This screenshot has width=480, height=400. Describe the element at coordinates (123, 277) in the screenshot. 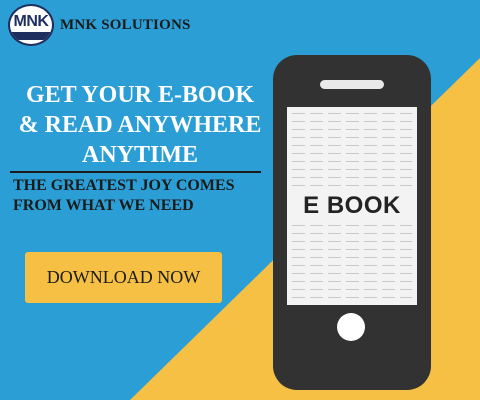

I see `download-now-button: DOWNLOAD NOW` at that location.